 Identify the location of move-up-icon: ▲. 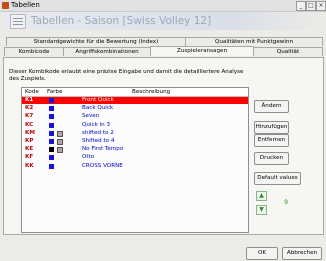
(261, 196).